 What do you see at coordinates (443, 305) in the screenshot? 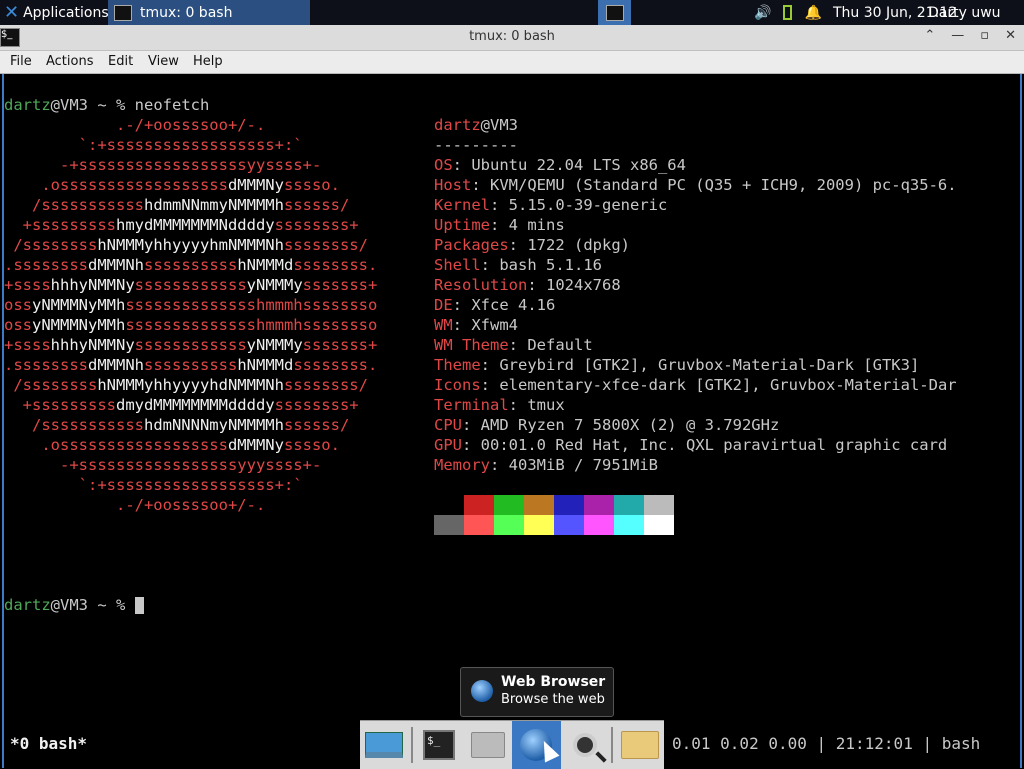
I see `info-key: DE` at bounding box center [443, 305].